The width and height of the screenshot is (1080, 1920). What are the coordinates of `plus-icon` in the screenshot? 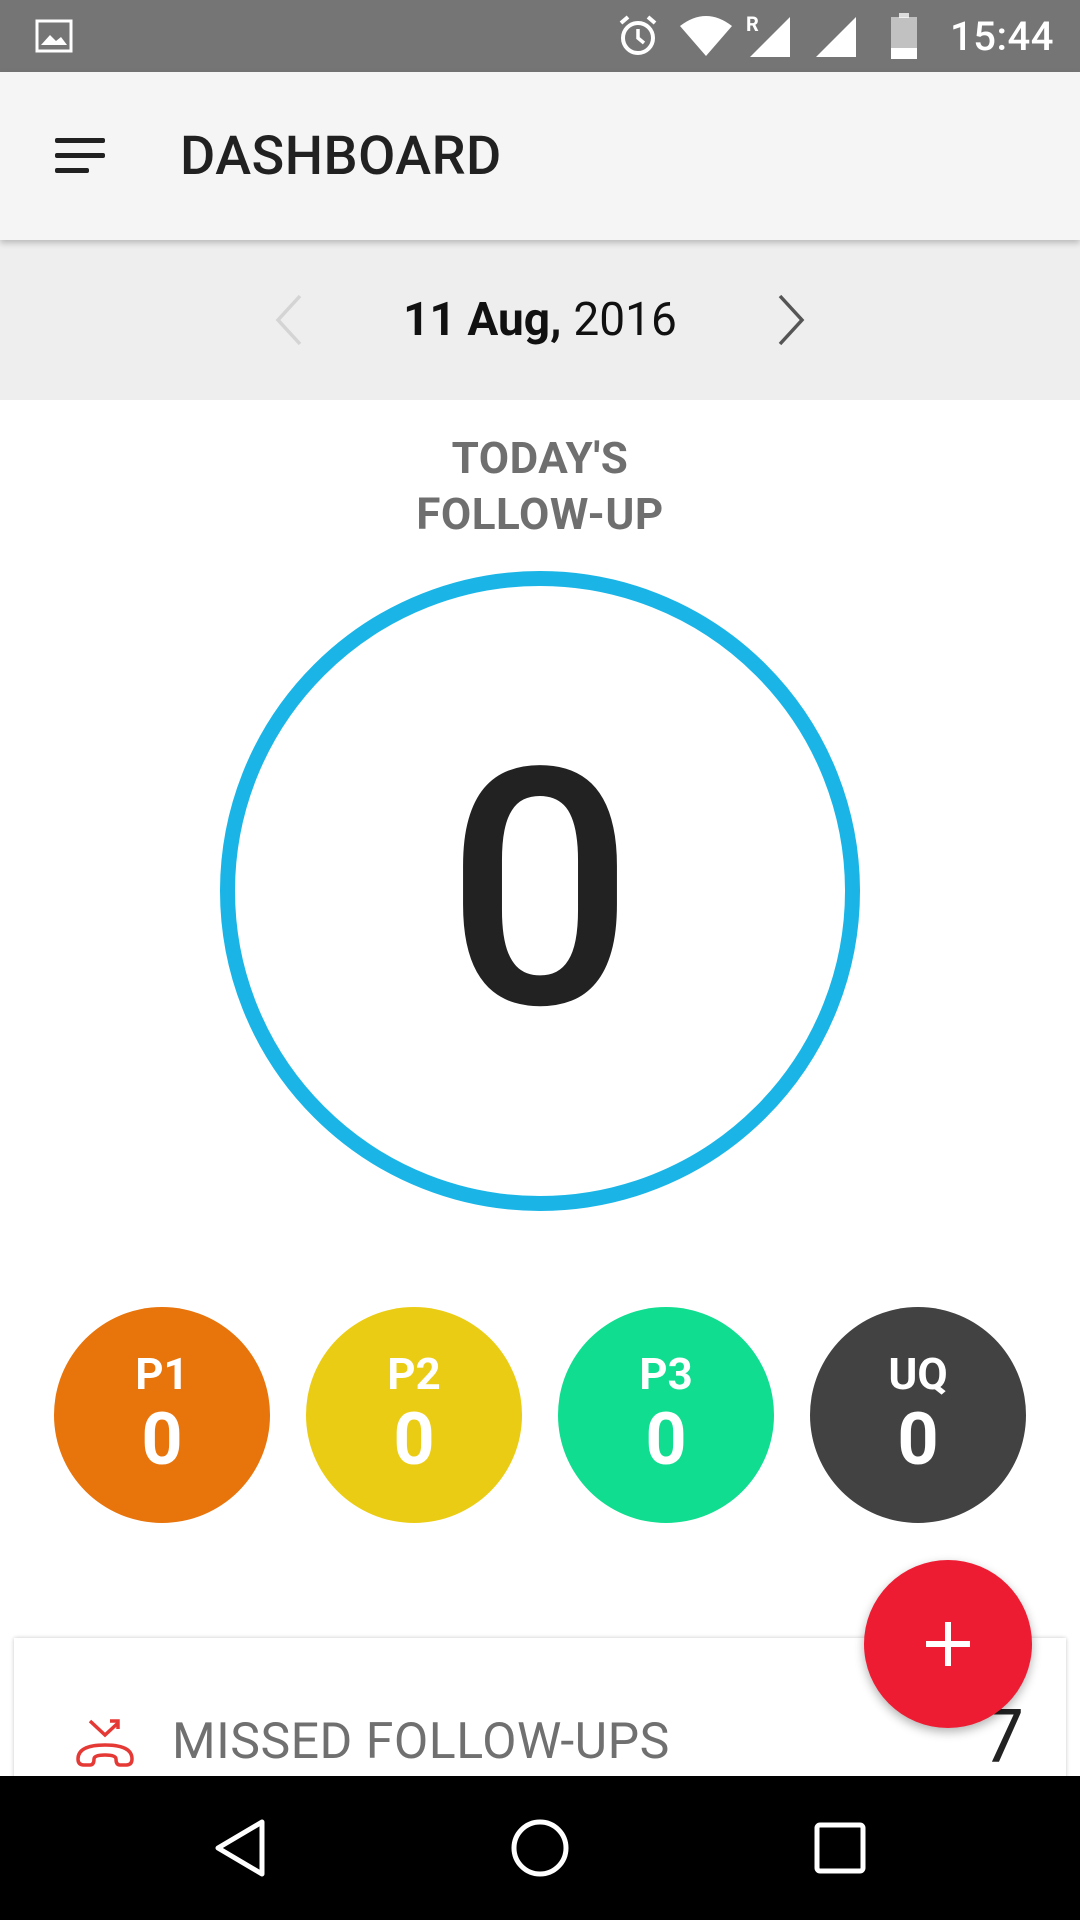 It's located at (948, 1644).